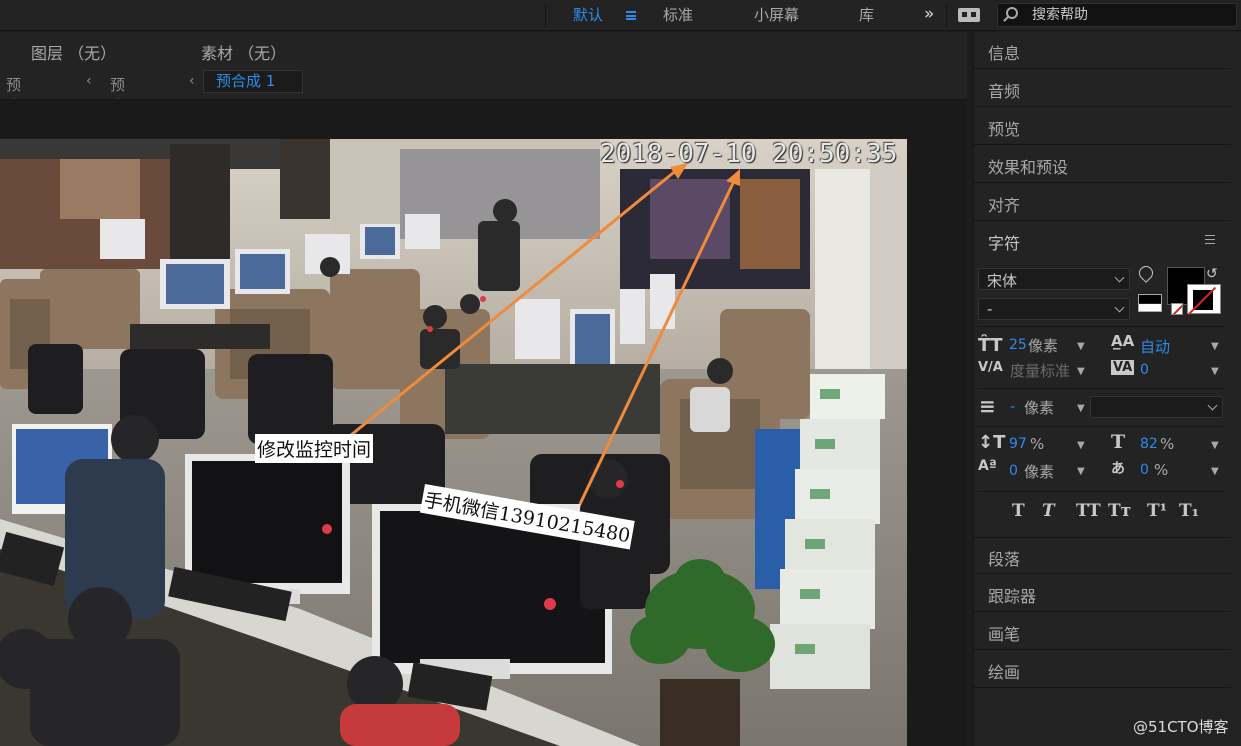  I want to click on search-icon, so click(1012, 13).